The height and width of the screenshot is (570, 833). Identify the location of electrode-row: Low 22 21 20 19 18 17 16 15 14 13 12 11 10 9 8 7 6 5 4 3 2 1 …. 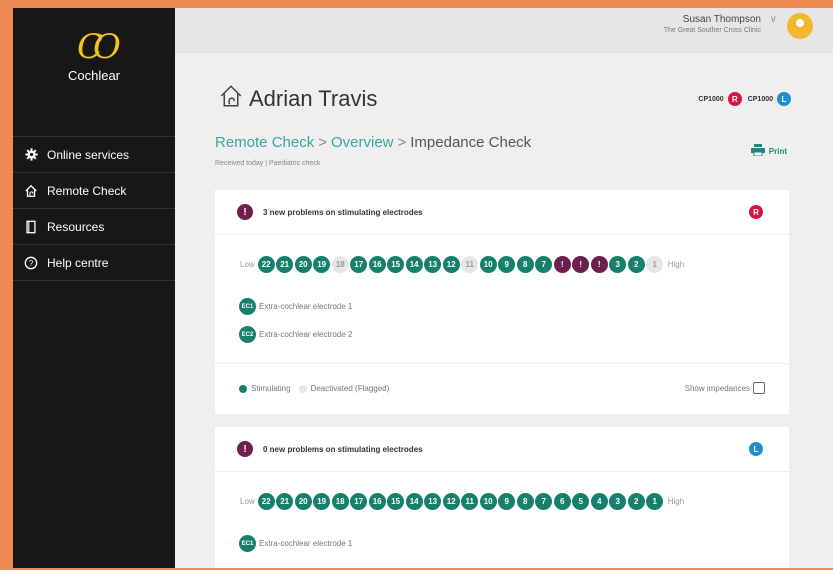
(462, 501).